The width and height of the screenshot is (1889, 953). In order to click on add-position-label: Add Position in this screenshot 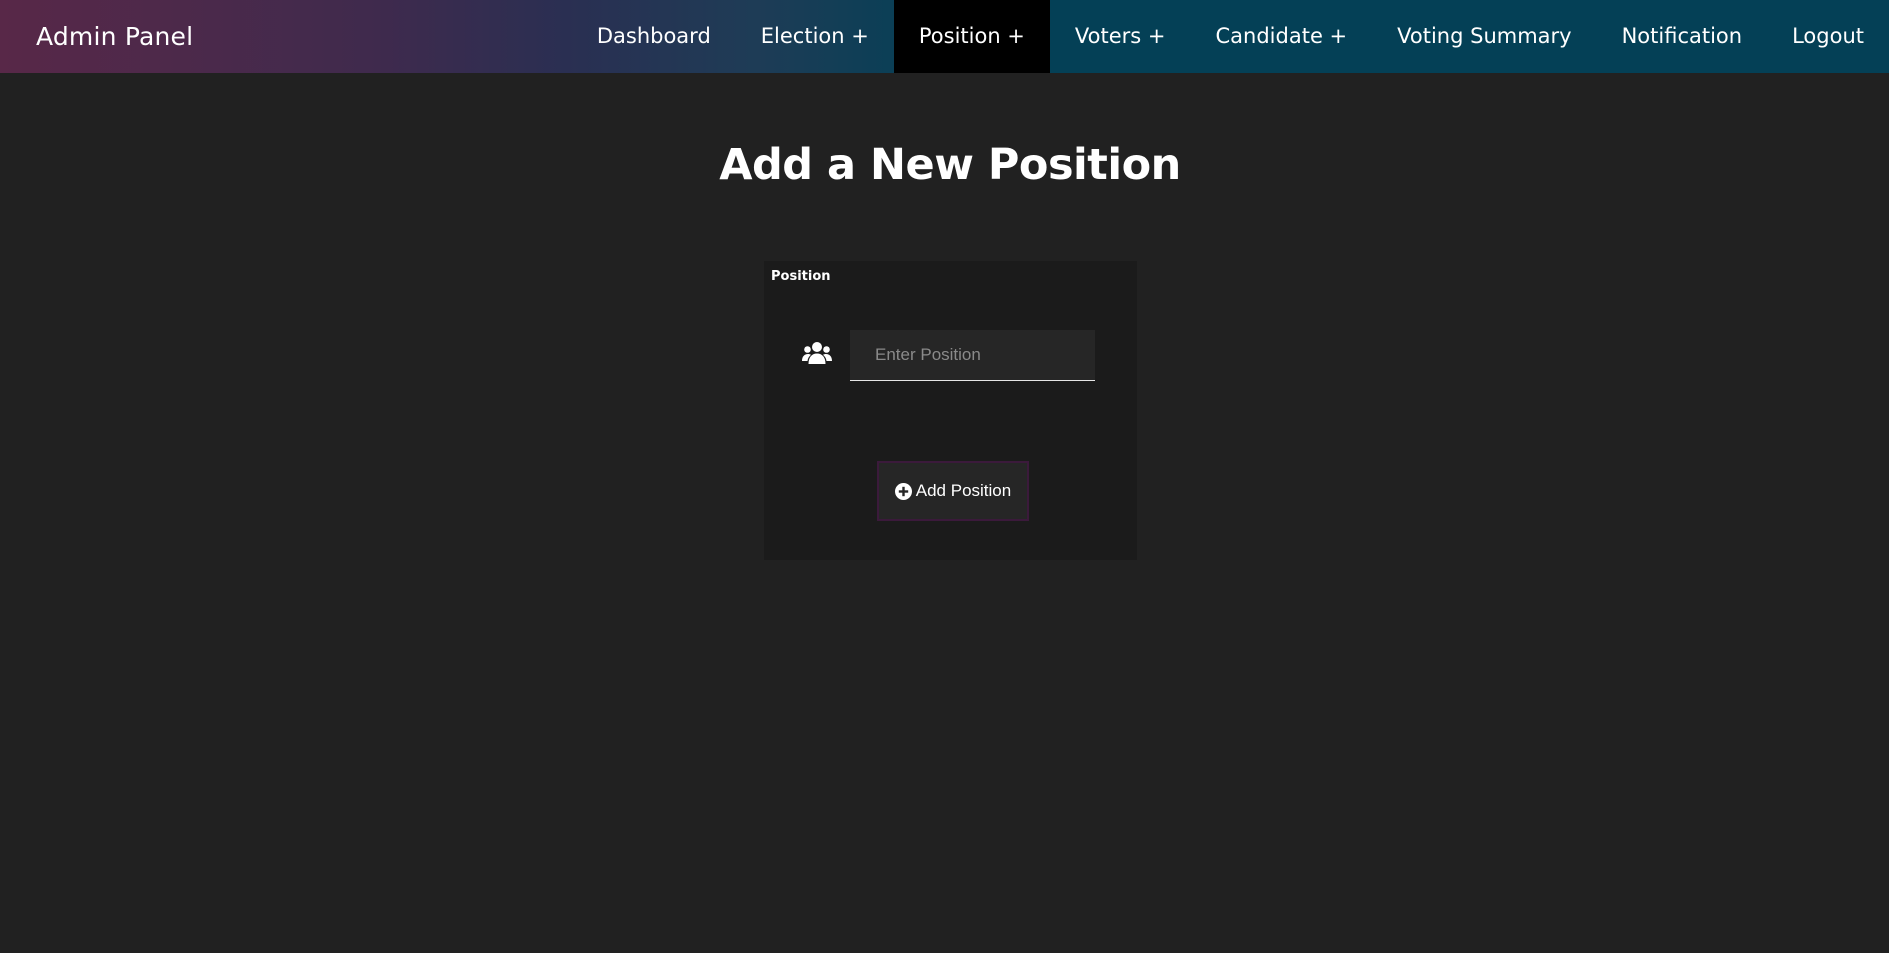, I will do `click(963, 490)`.